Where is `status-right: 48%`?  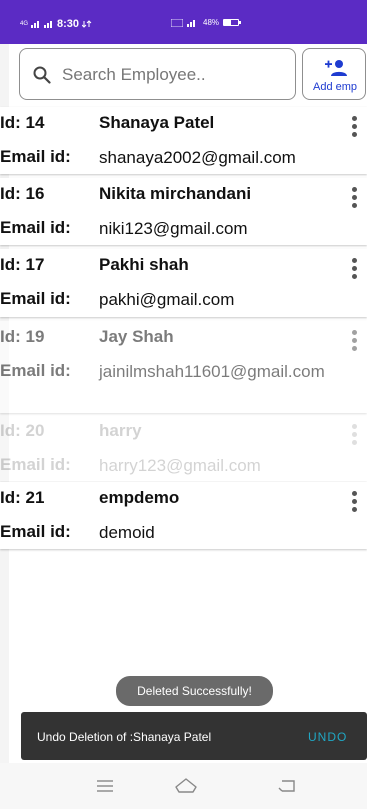 status-right: 48% is located at coordinates (206, 22).